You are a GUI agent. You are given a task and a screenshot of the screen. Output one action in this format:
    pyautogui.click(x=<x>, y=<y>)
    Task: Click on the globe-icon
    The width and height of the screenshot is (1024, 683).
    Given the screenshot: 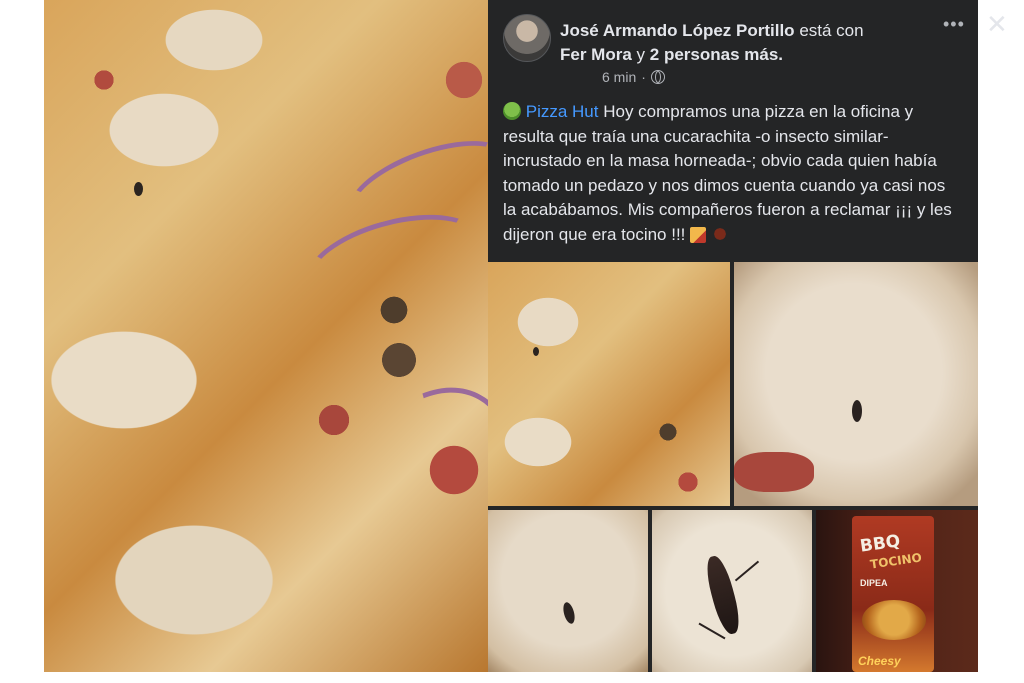 What is the action you would take?
    pyautogui.click(x=657, y=77)
    